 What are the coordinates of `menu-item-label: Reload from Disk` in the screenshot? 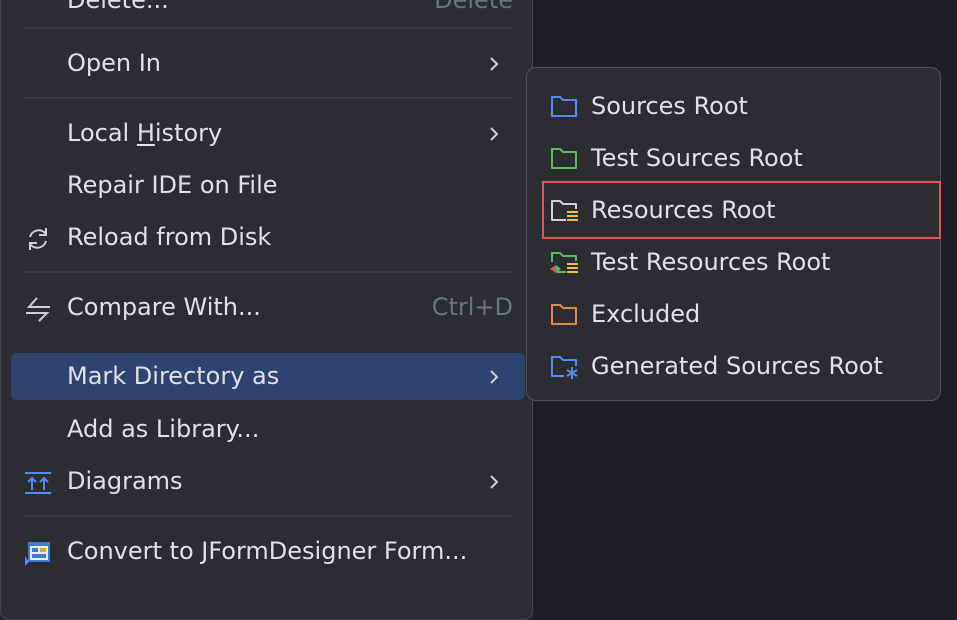 It's located at (169, 237).